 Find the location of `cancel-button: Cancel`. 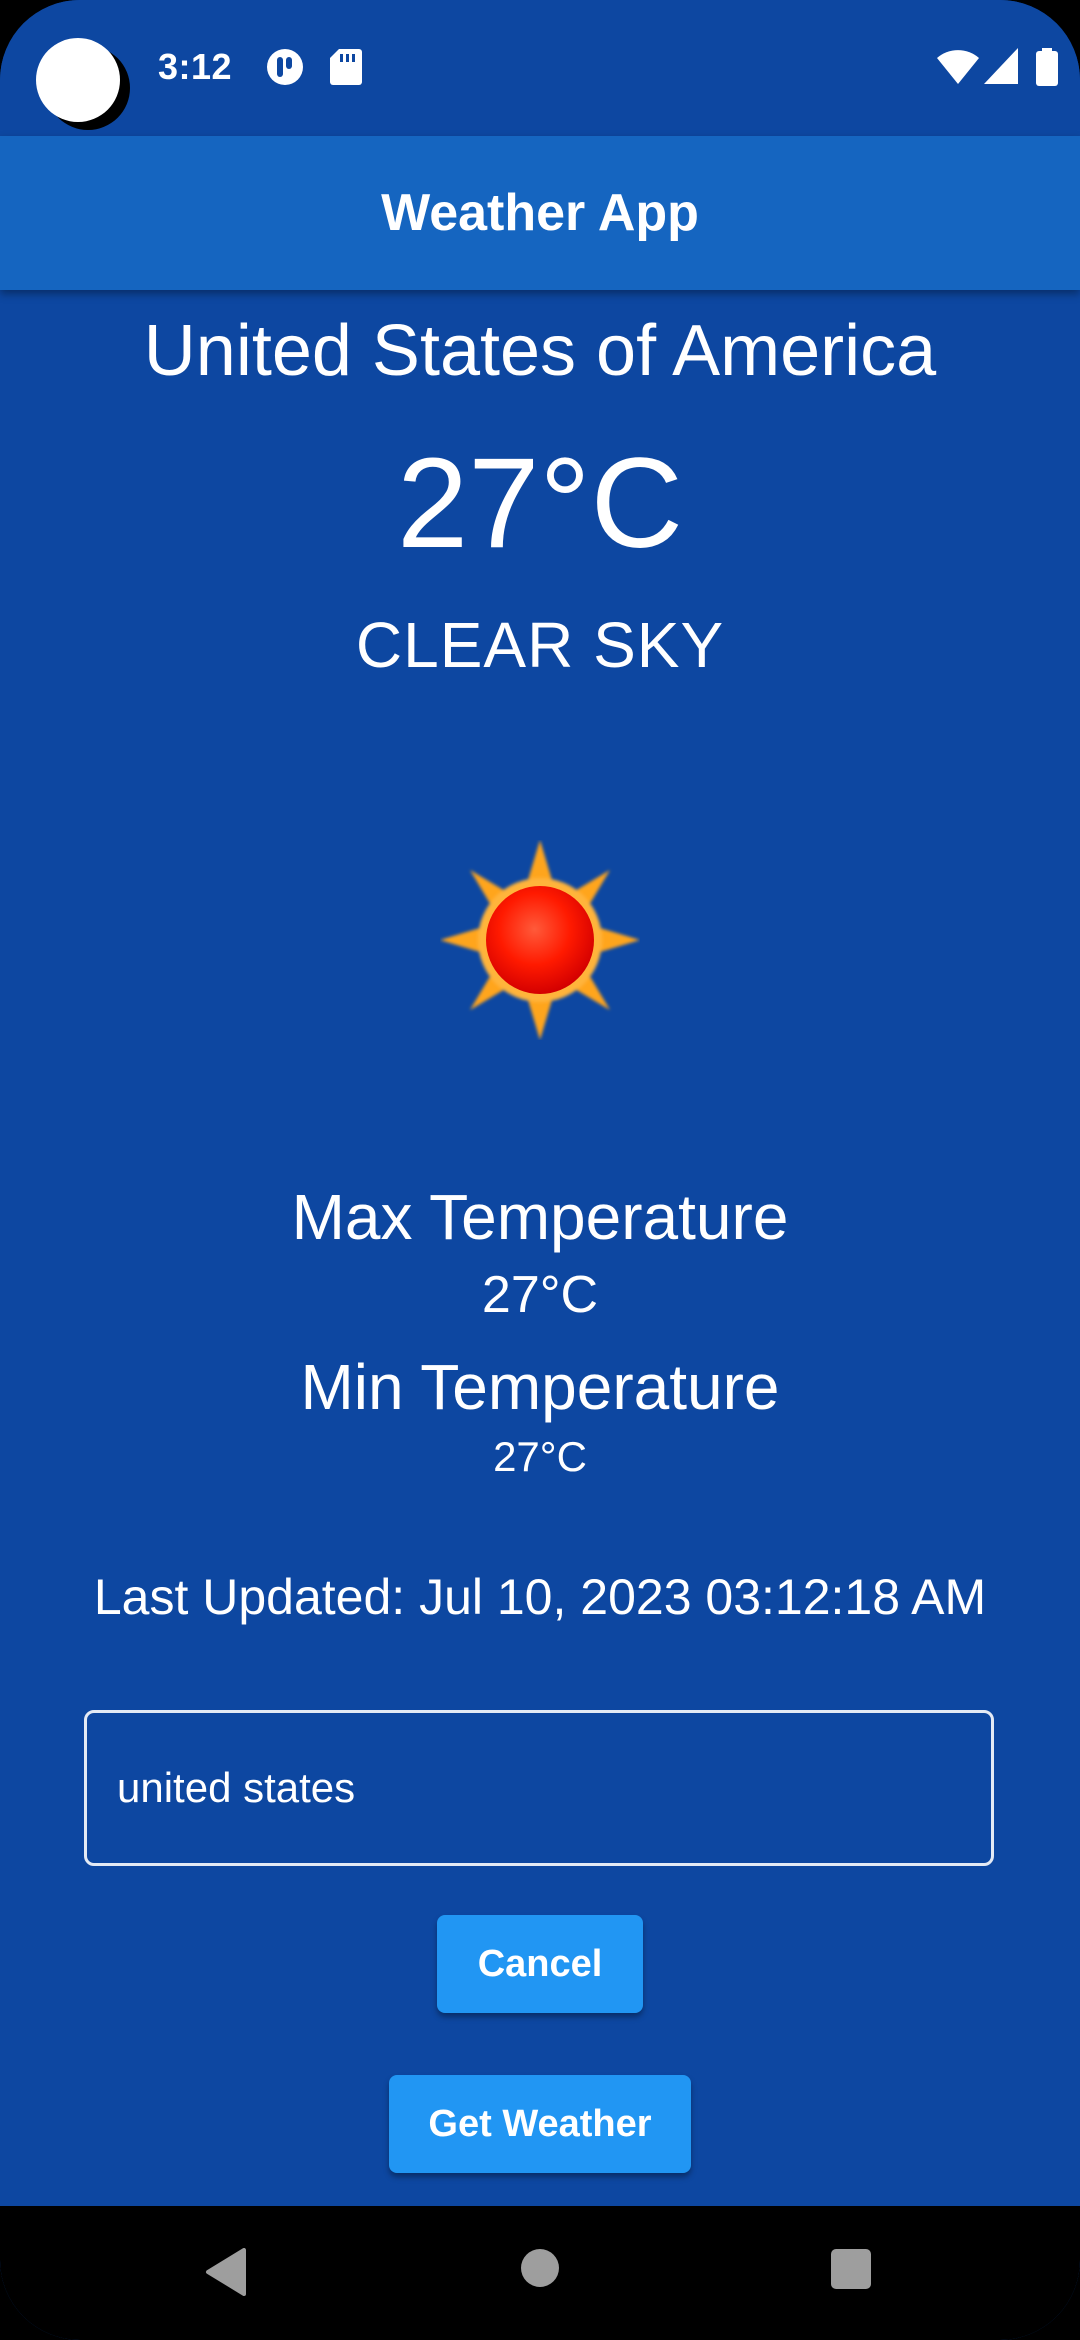

cancel-button: Cancel is located at coordinates (540, 1964).